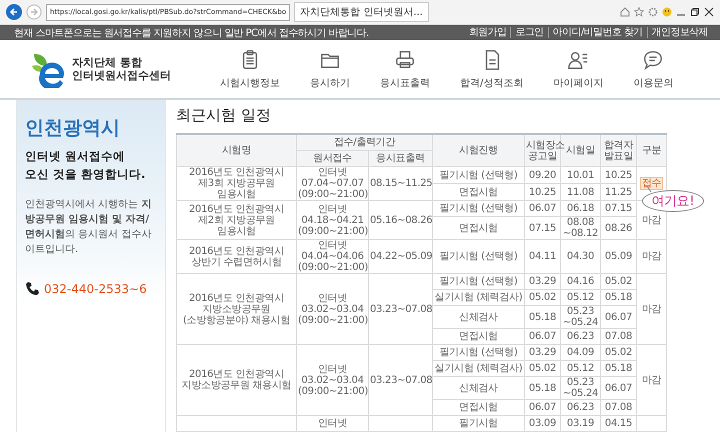  I want to click on ticket-period-cell: 08.15~11.25, so click(400, 183).